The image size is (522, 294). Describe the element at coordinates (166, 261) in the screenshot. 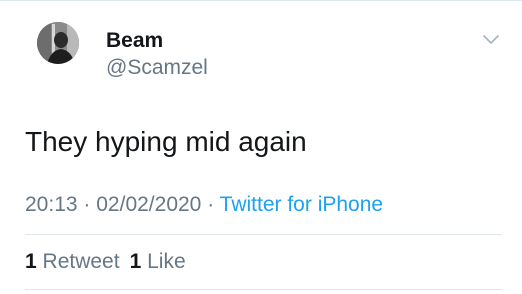

I see `likes-label: Like` at that location.